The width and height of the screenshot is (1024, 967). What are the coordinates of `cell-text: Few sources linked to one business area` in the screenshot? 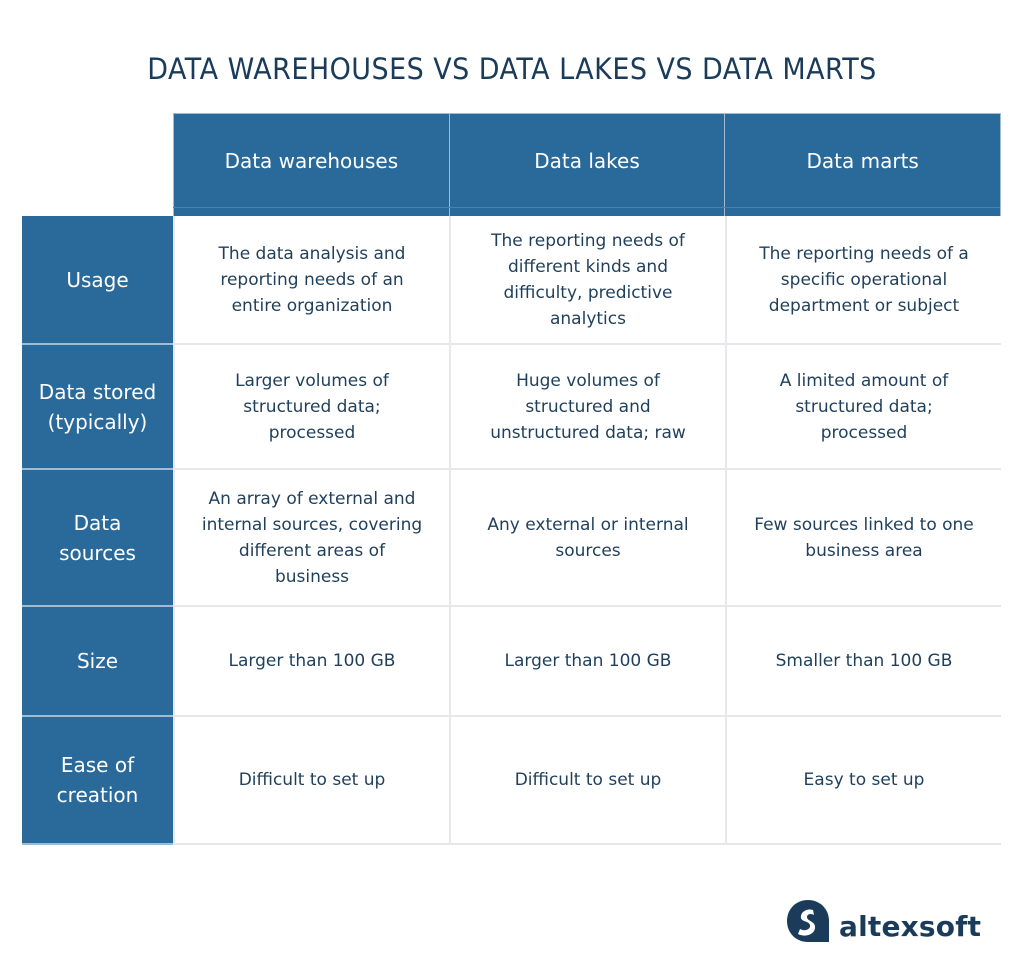 It's located at (864, 537).